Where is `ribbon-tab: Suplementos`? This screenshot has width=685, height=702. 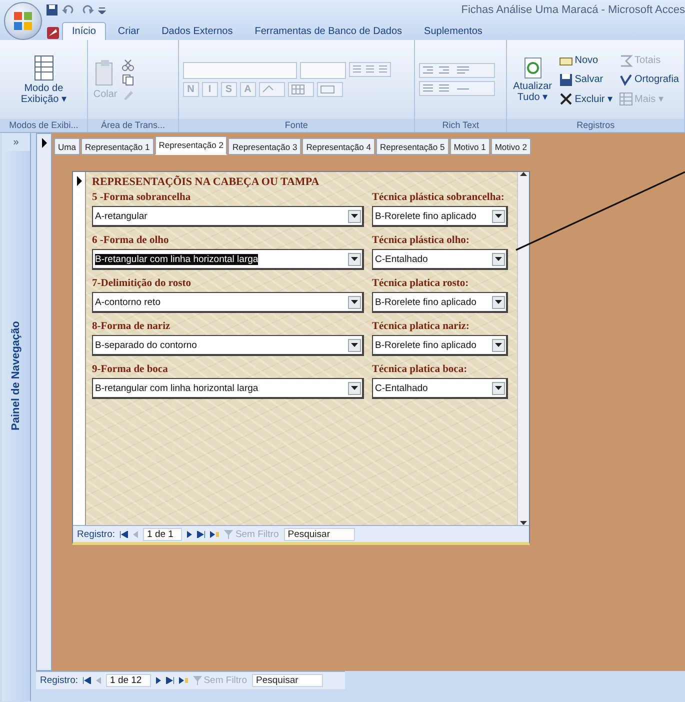
ribbon-tab: Suplementos is located at coordinates (453, 31).